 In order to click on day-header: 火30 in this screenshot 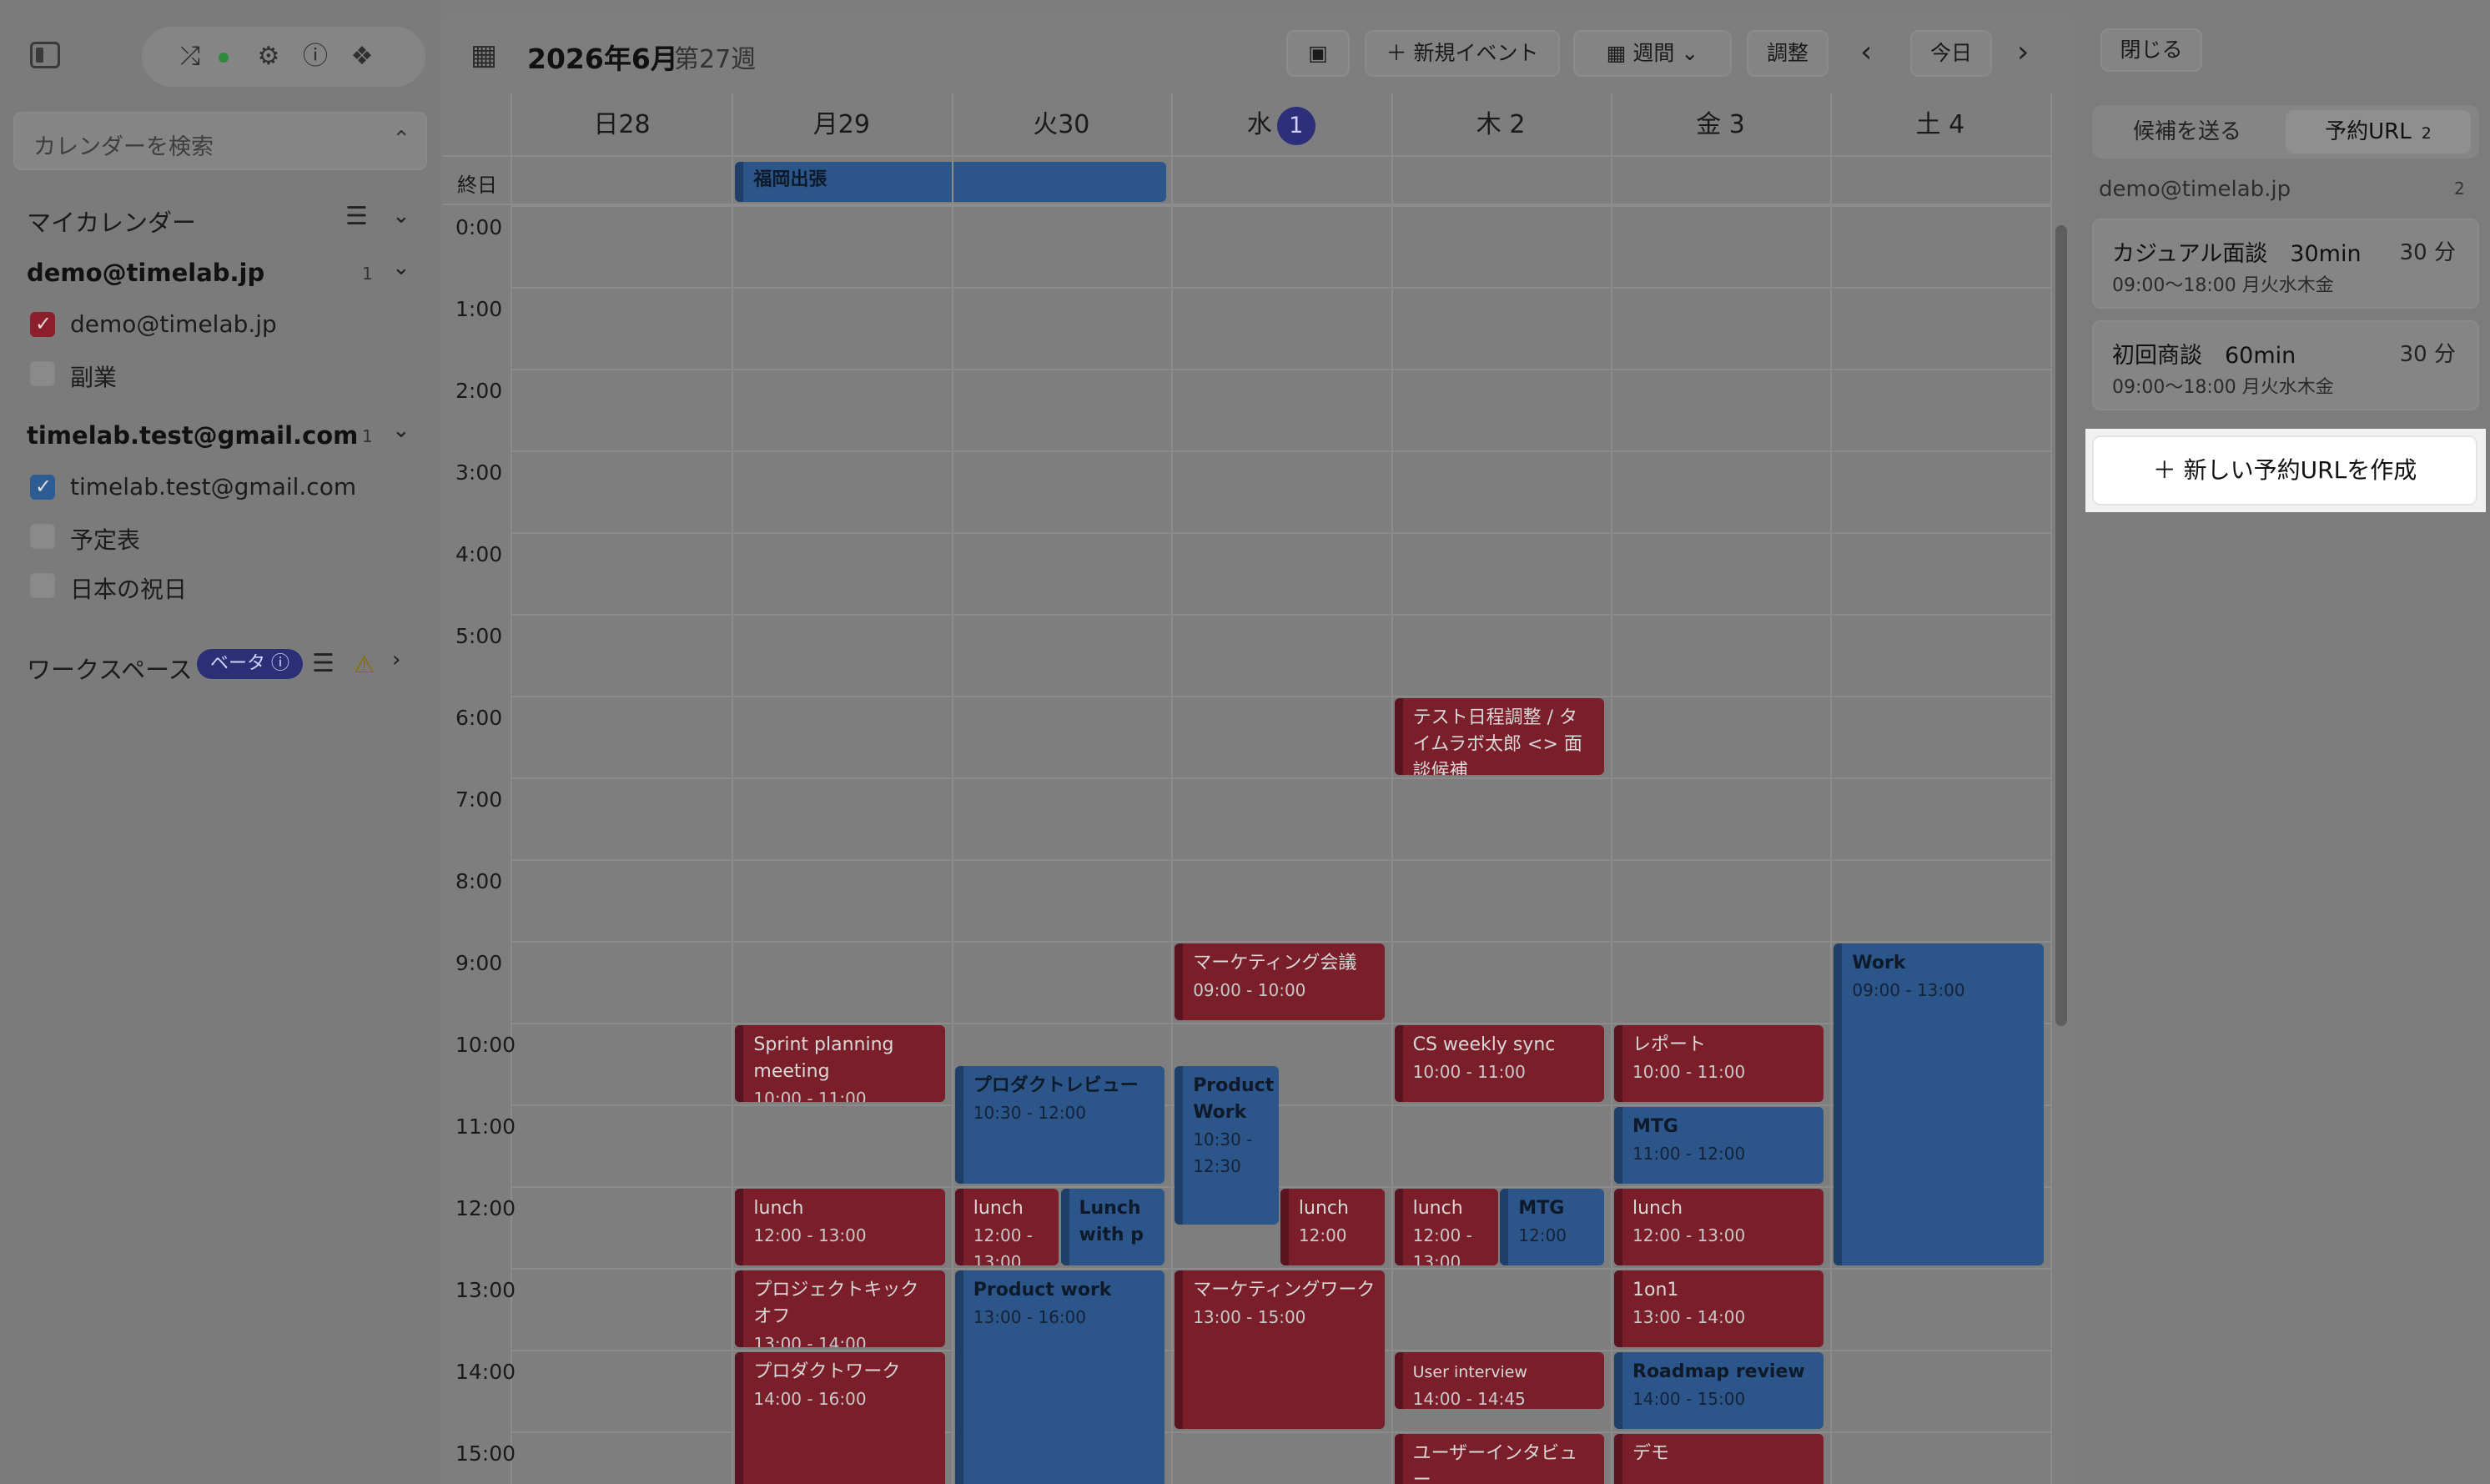, I will do `click(1061, 125)`.